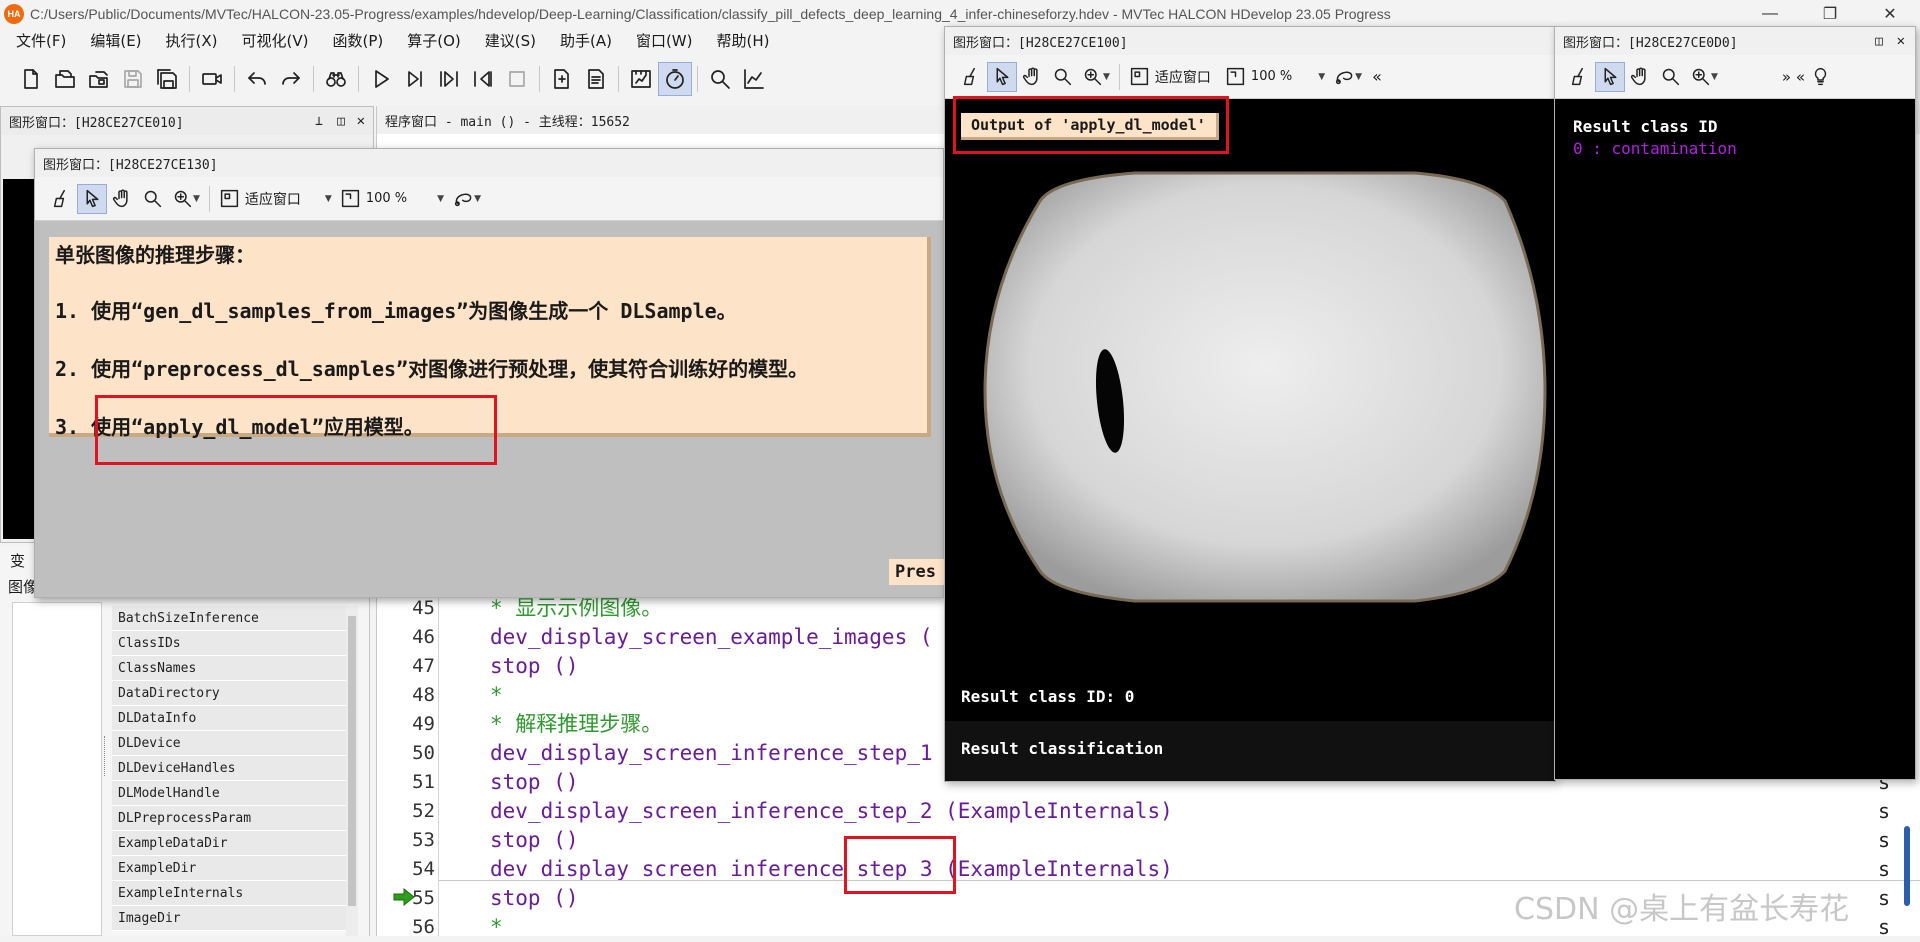 The width and height of the screenshot is (1920, 942). I want to click on menu-file: 文件(F), so click(41, 40).